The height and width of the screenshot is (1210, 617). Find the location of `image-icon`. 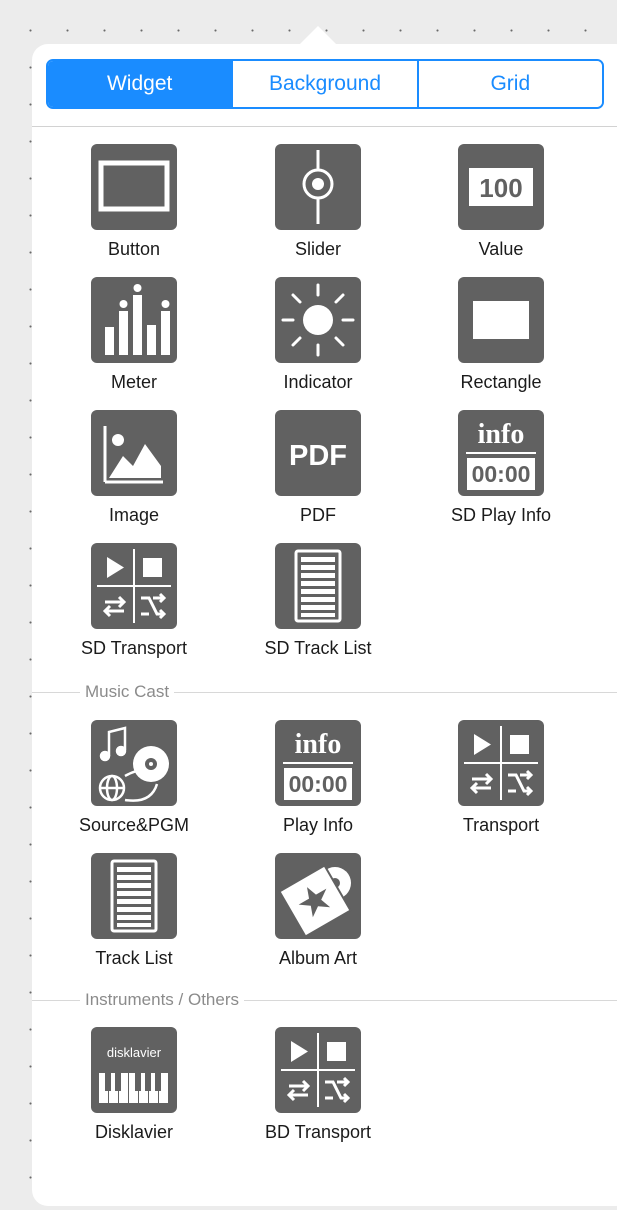

image-icon is located at coordinates (134, 453).